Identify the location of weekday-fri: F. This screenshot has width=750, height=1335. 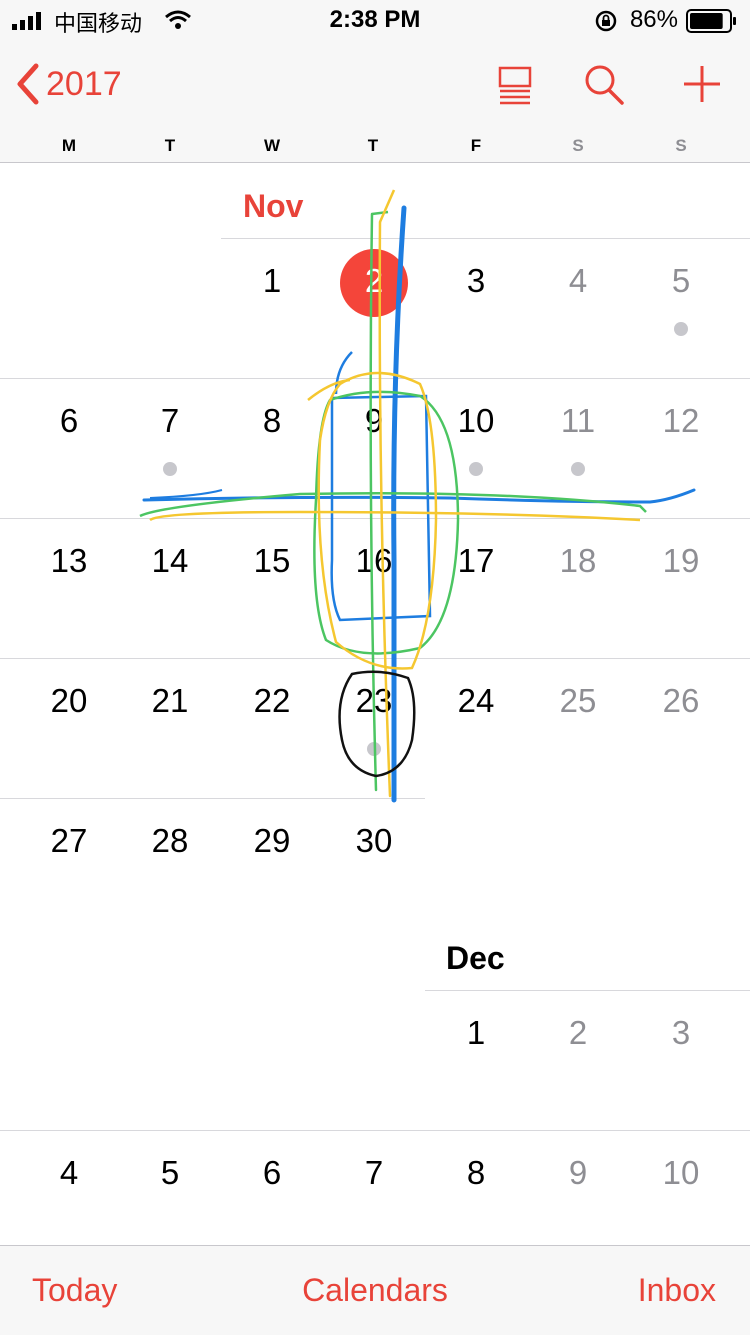
(476, 145).